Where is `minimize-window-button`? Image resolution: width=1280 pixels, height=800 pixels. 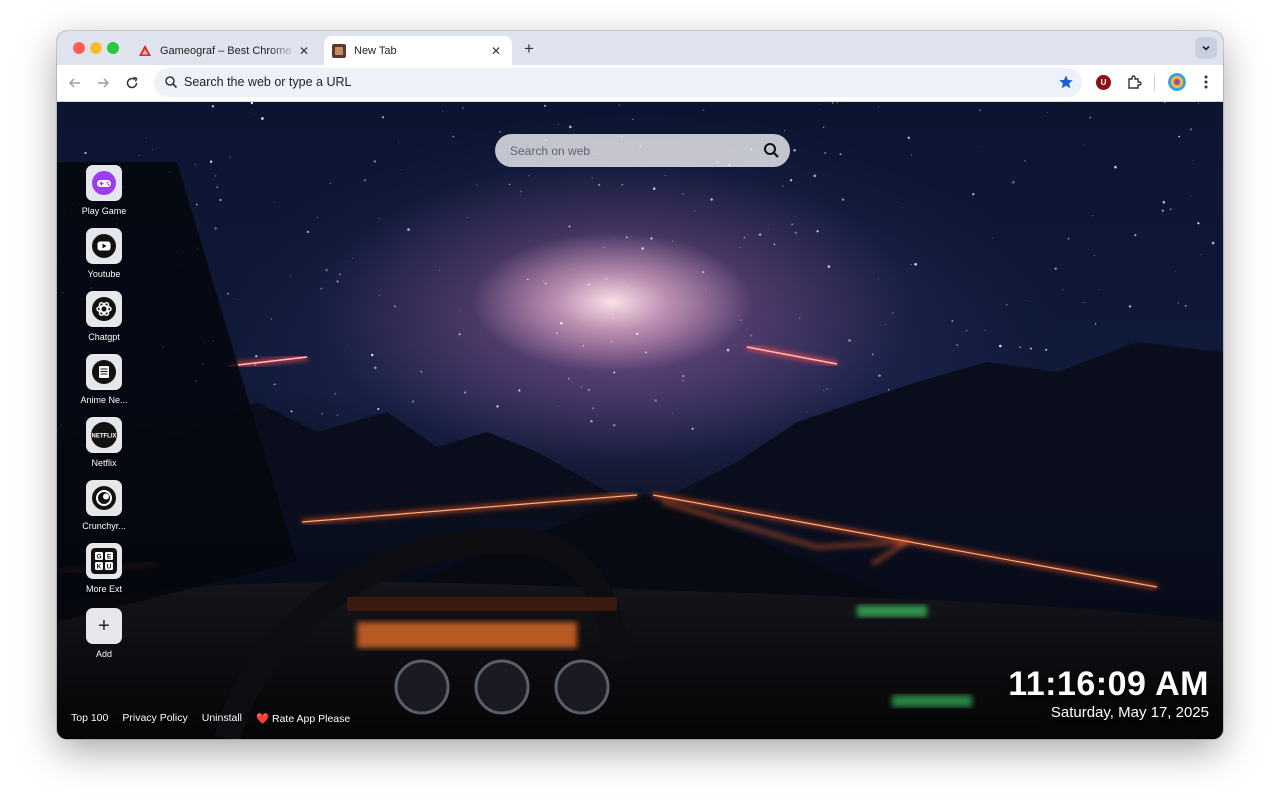 minimize-window-button is located at coordinates (96, 48).